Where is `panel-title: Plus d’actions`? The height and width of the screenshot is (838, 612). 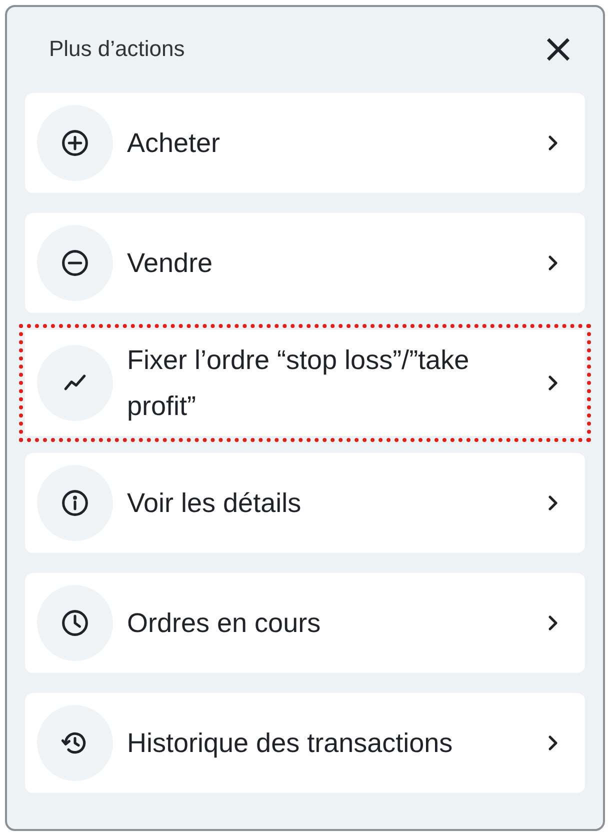
panel-title: Plus d’actions is located at coordinates (117, 49).